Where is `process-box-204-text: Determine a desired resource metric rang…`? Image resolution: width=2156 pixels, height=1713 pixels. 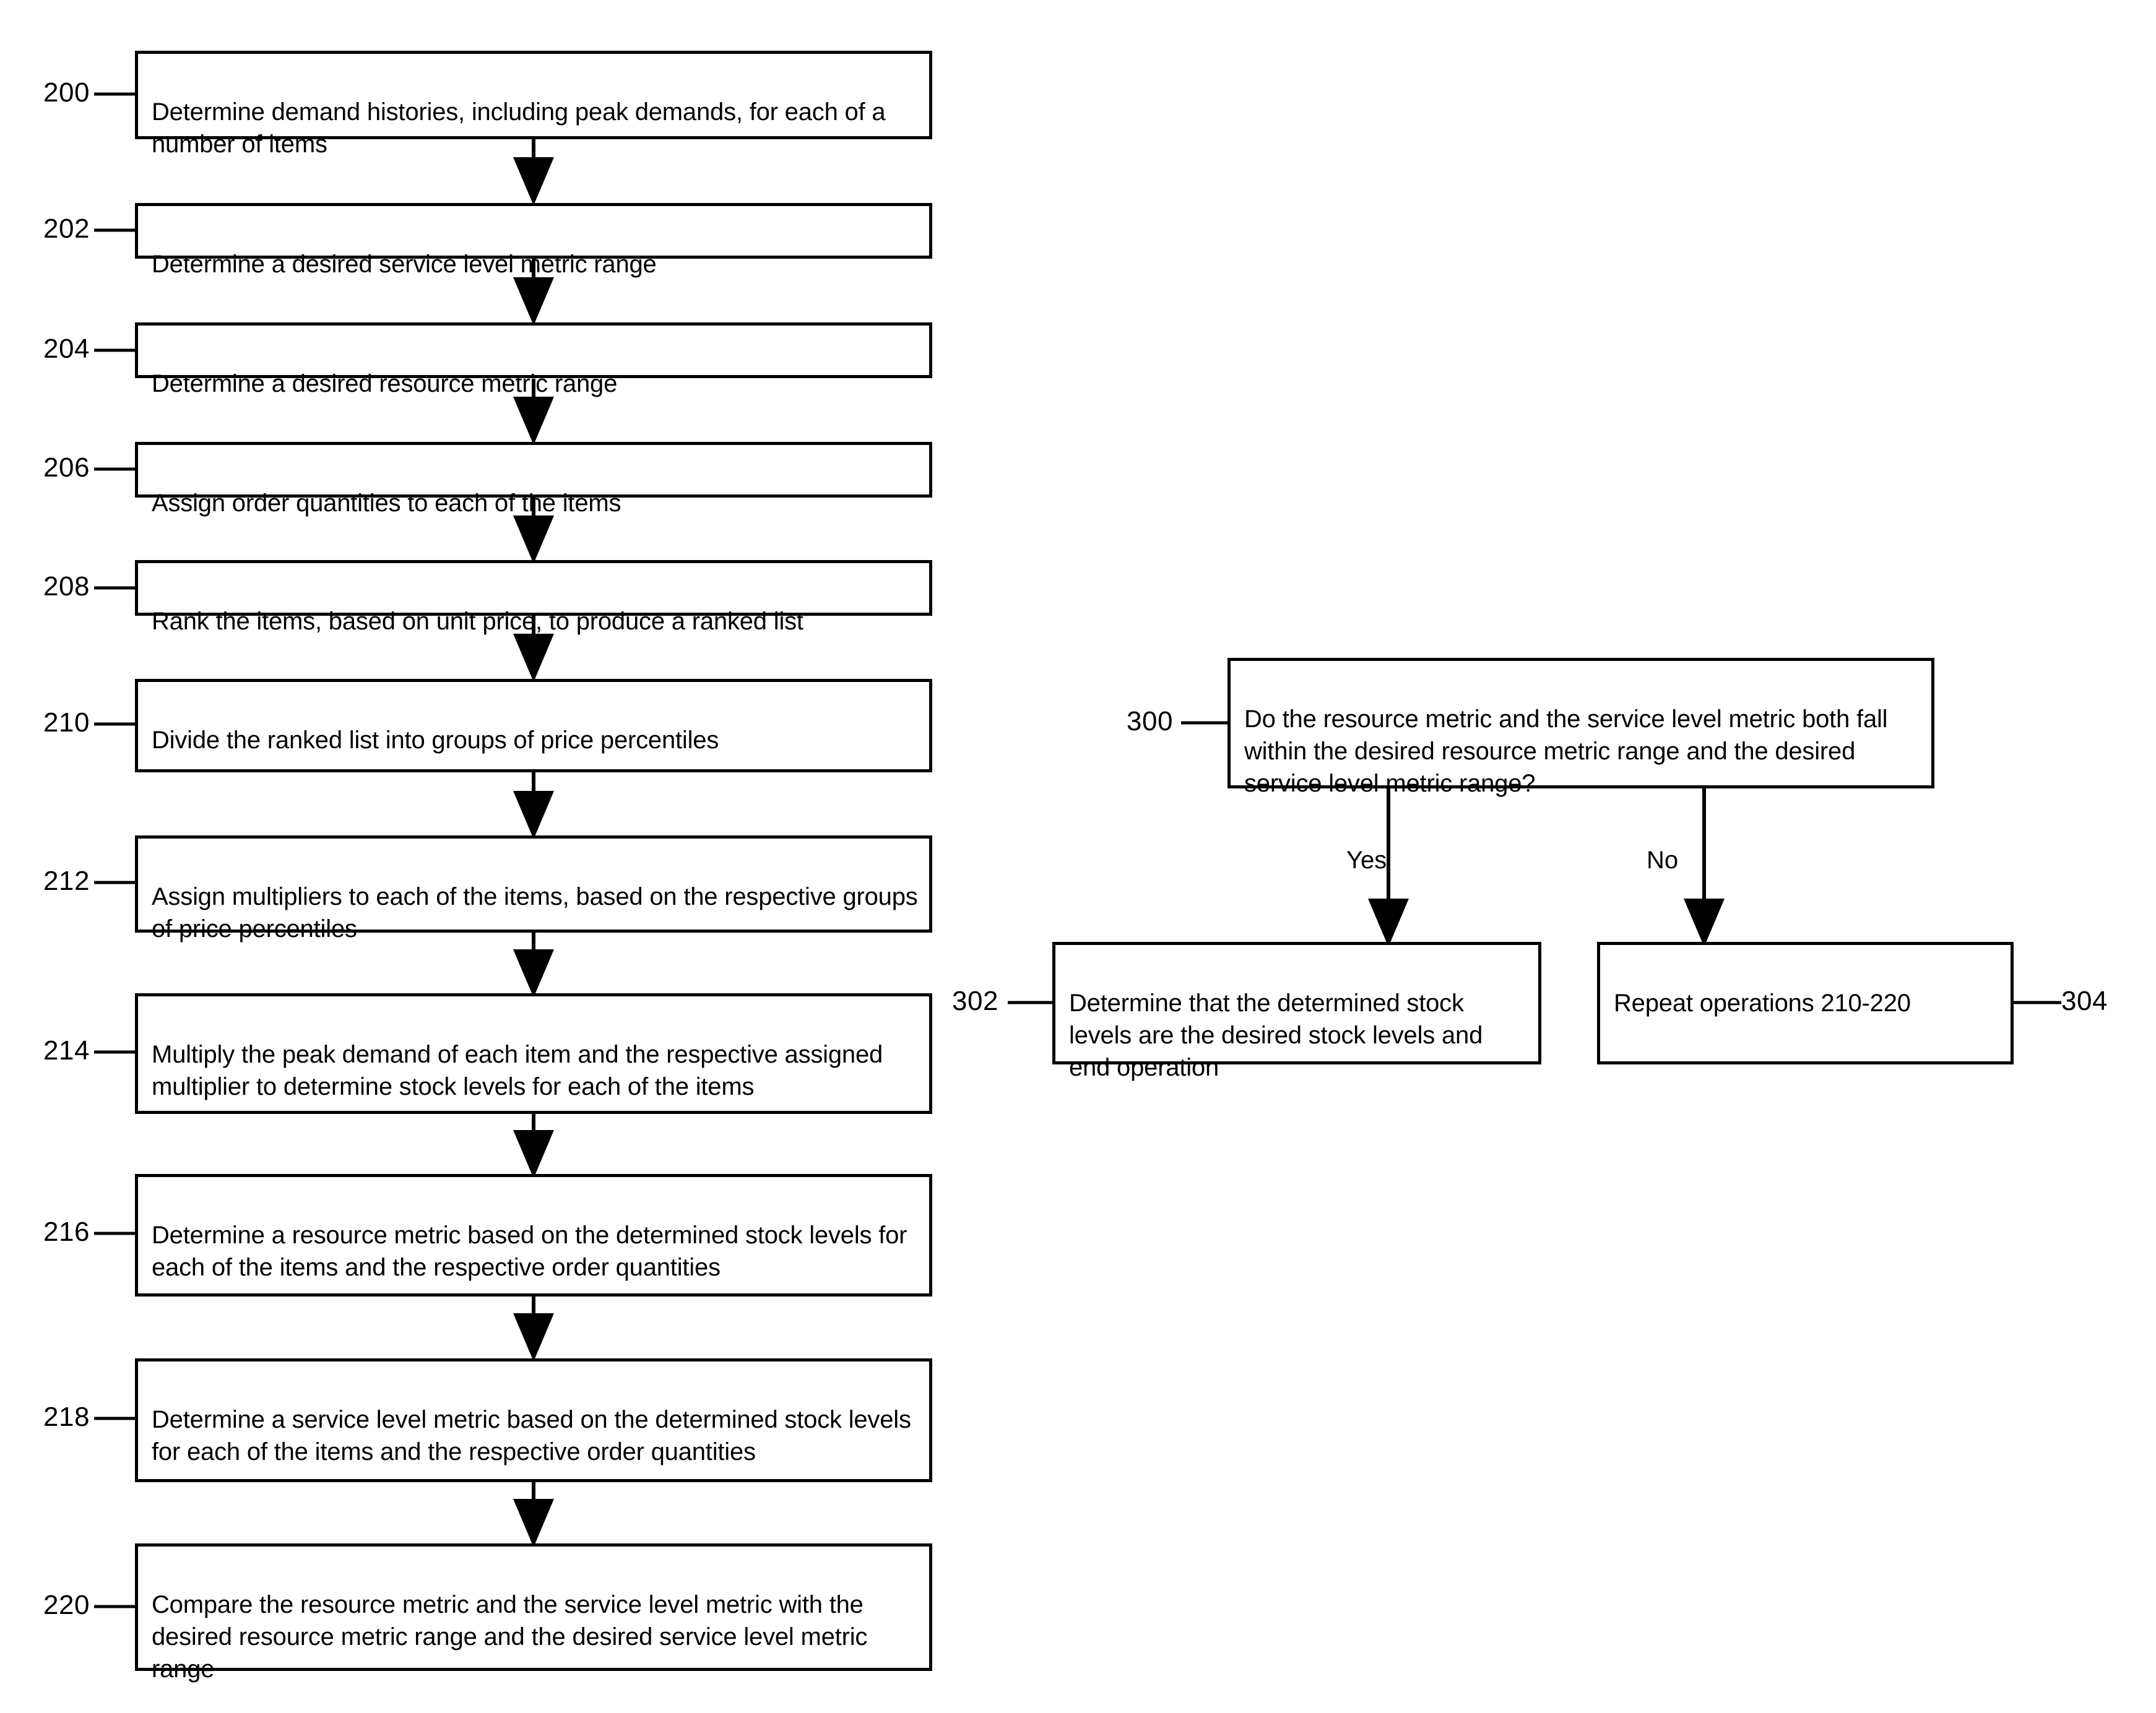
process-box-204-text: Determine a desired resource metric rang… is located at coordinates (385, 383).